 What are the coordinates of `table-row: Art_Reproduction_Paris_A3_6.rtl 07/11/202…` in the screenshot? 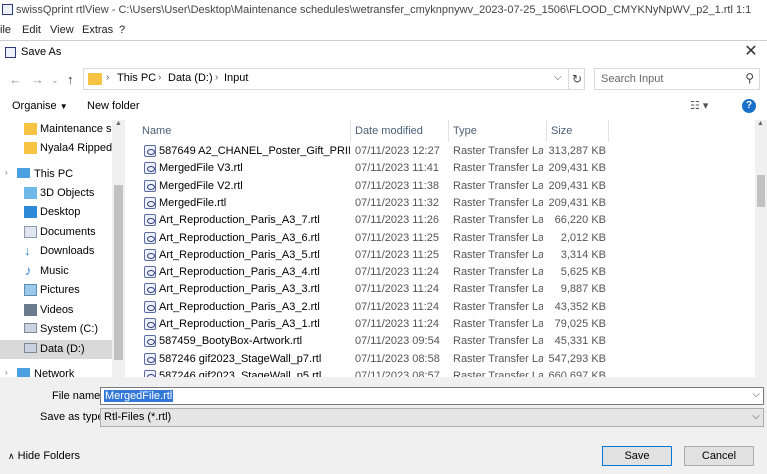 It's located at (442, 238).